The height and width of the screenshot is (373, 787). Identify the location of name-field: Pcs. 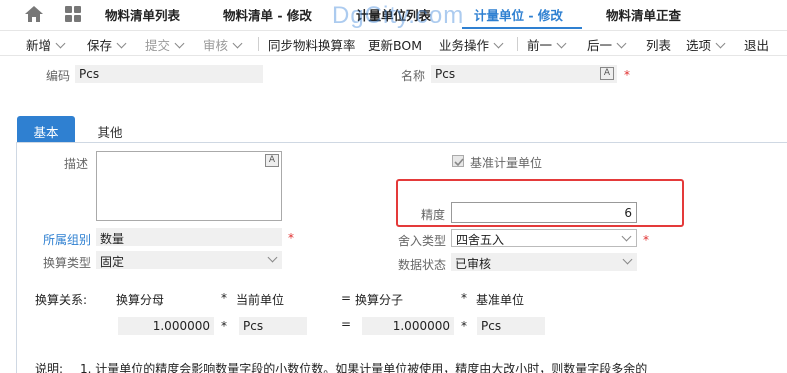
(524, 74).